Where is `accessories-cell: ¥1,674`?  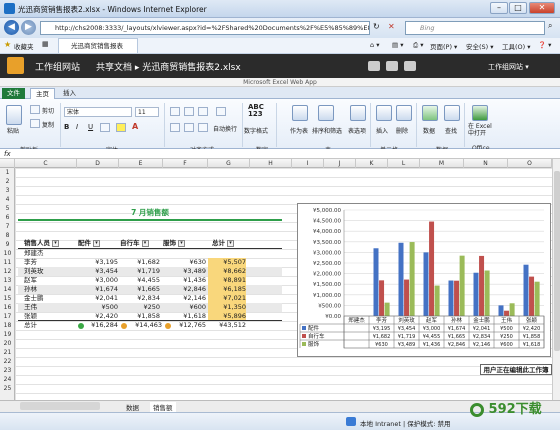 accessories-cell: ¥1,674 is located at coordinates (98, 289).